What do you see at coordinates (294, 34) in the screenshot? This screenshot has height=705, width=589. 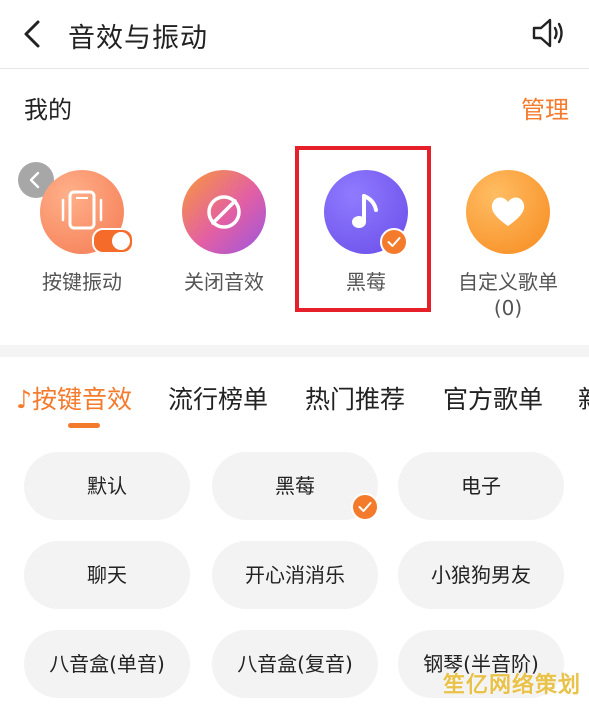 I see `top-bar: 音效与振动` at bounding box center [294, 34].